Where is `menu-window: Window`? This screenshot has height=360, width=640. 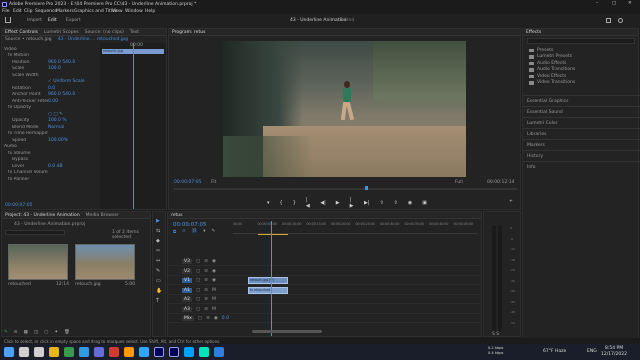
menu-window: Window is located at coordinates (134, 11).